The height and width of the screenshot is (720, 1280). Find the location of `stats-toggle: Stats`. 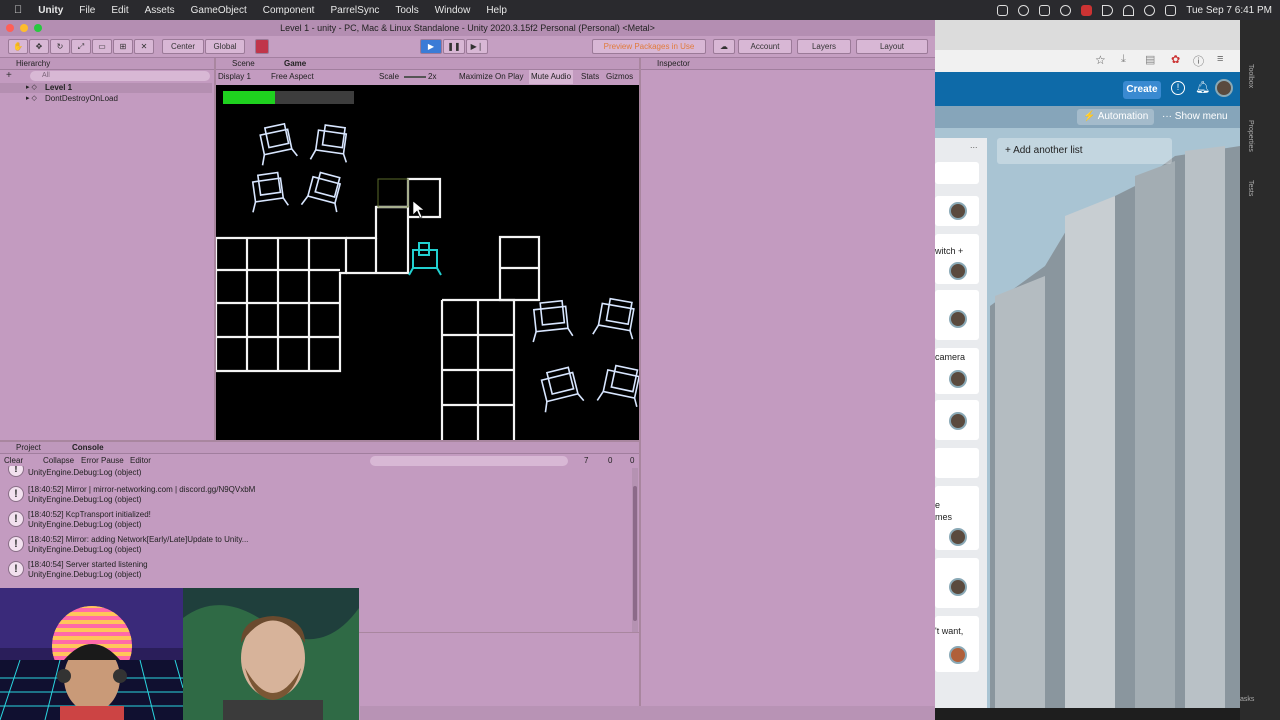

stats-toggle: Stats is located at coordinates (590, 77).